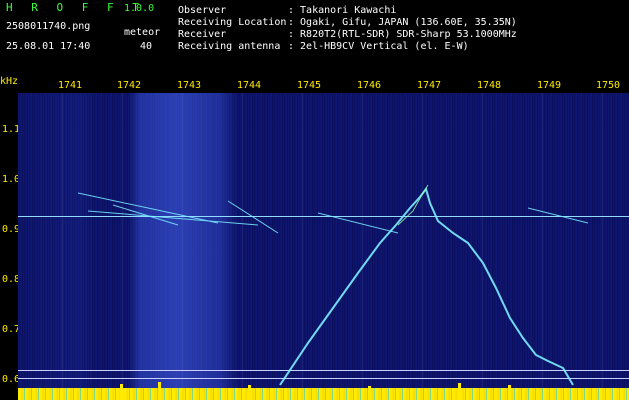 The width and height of the screenshot is (629, 400). What do you see at coordinates (369, 85) in the screenshot?
I see `x-tick: 1746` at bounding box center [369, 85].